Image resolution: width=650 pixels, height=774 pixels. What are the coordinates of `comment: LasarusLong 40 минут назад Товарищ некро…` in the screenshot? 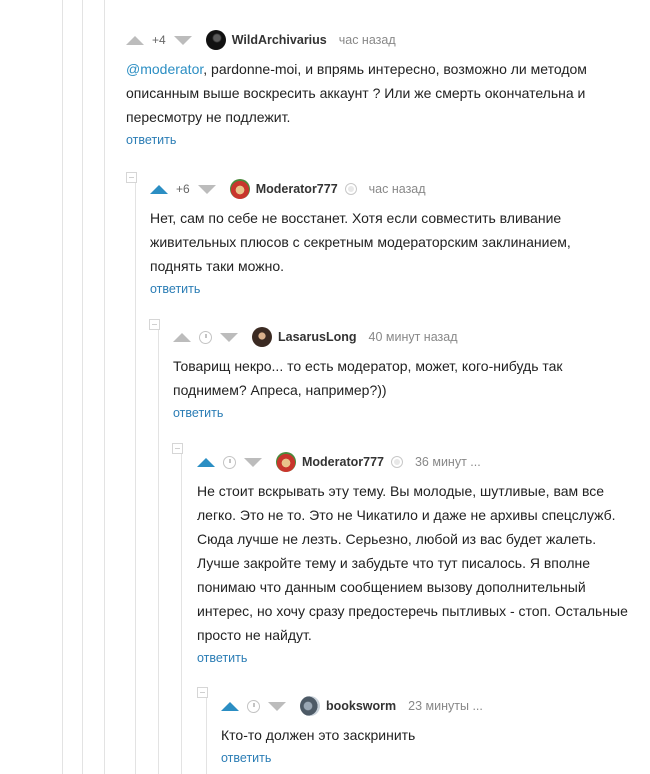 It's located at (393, 373).